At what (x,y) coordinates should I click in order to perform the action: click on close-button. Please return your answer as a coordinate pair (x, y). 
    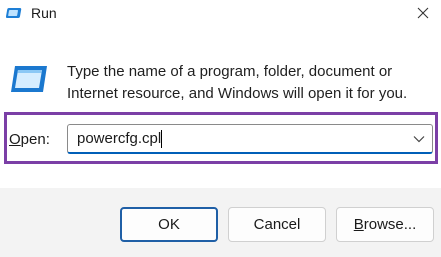
    Looking at the image, I should click on (423, 15).